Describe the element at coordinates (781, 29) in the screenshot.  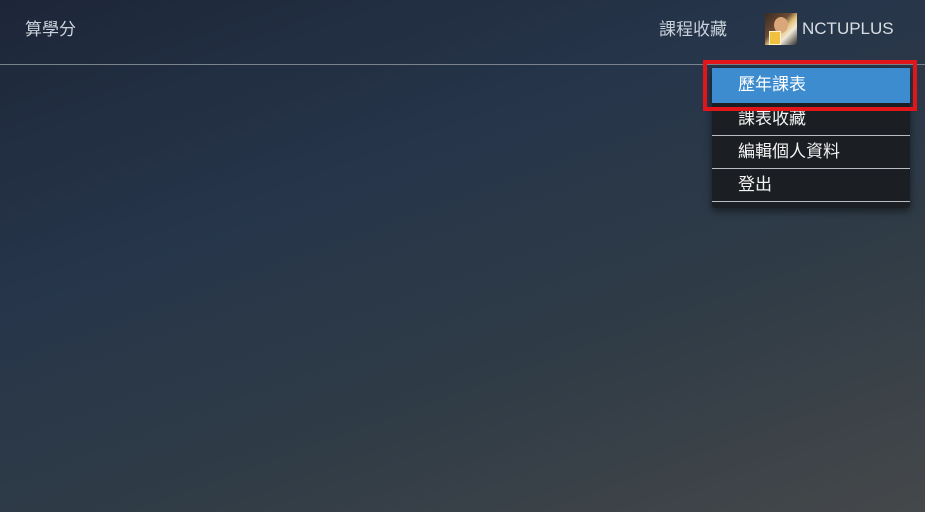
I see `avatar` at that location.